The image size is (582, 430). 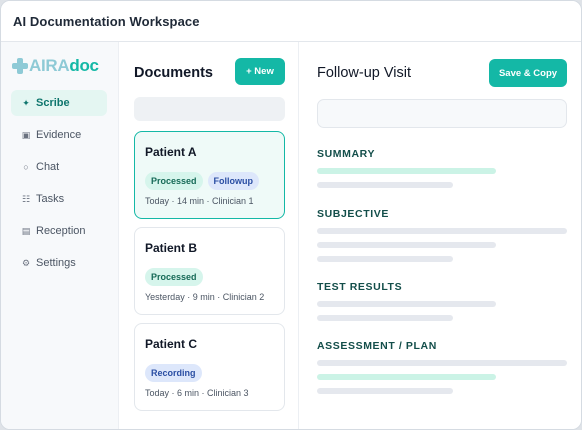 What do you see at coordinates (106, 21) in the screenshot?
I see `window-title: AI Documentation Workspace` at bounding box center [106, 21].